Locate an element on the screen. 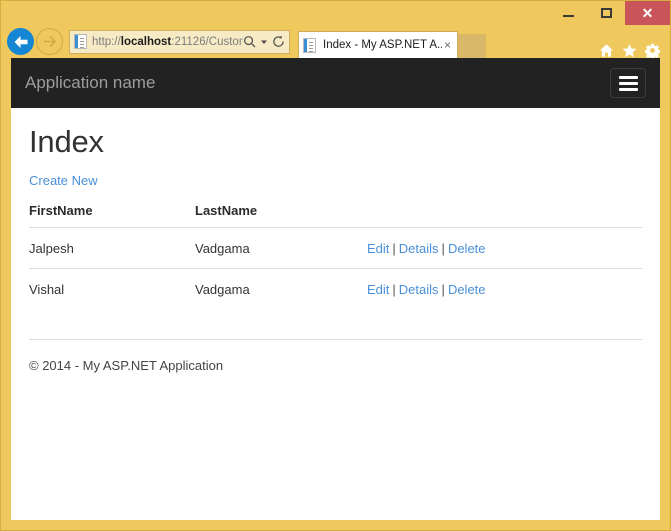 This screenshot has width=671, height=531. browser-toolbar-icons is located at coordinates (629, 50).